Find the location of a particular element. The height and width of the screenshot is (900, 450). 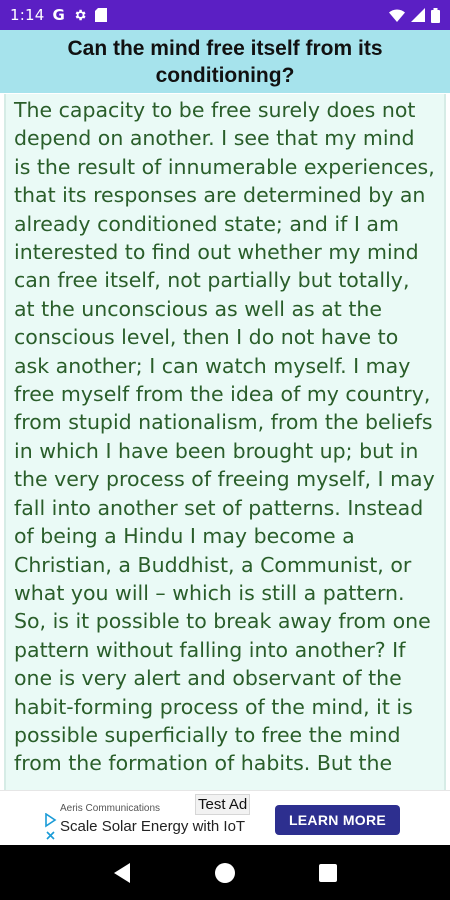

status-time: 1:14 is located at coordinates (27, 15).